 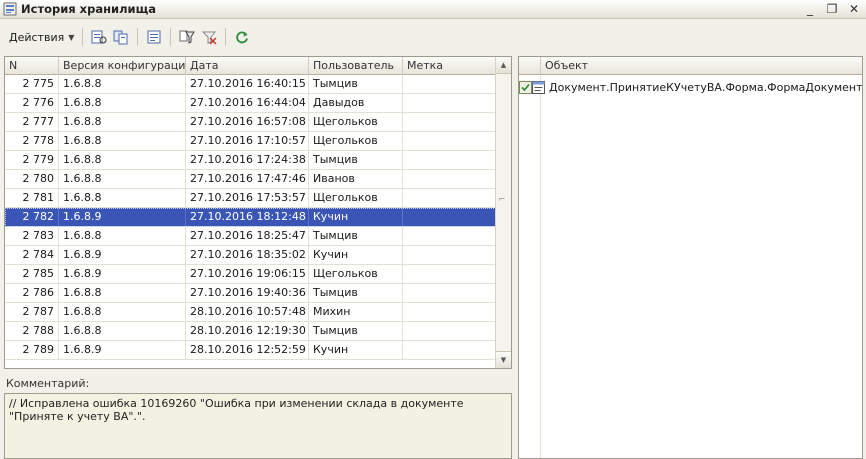 I want to click on column-header-tag: Метка, so click(x=449, y=66).